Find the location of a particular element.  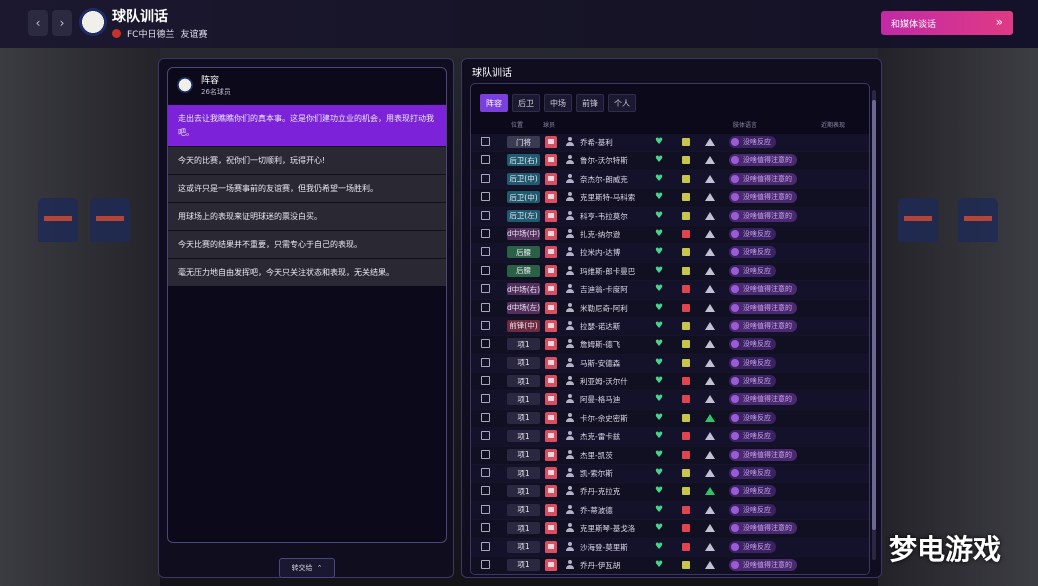

table-row: 后卫(中) 奈杰尔-朗威克 ♥ 没啥值得注意的 is located at coordinates (670, 180).